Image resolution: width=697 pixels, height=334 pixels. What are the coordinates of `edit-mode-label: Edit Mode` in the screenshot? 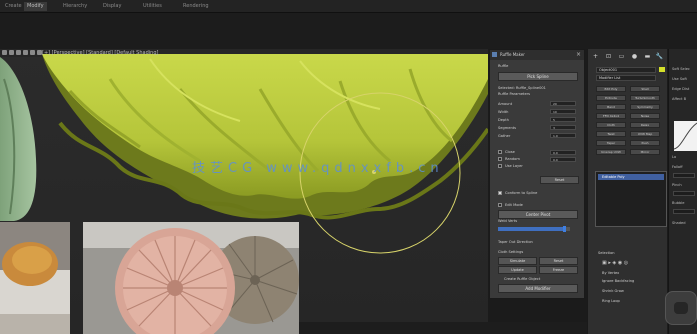 It's located at (514, 205).